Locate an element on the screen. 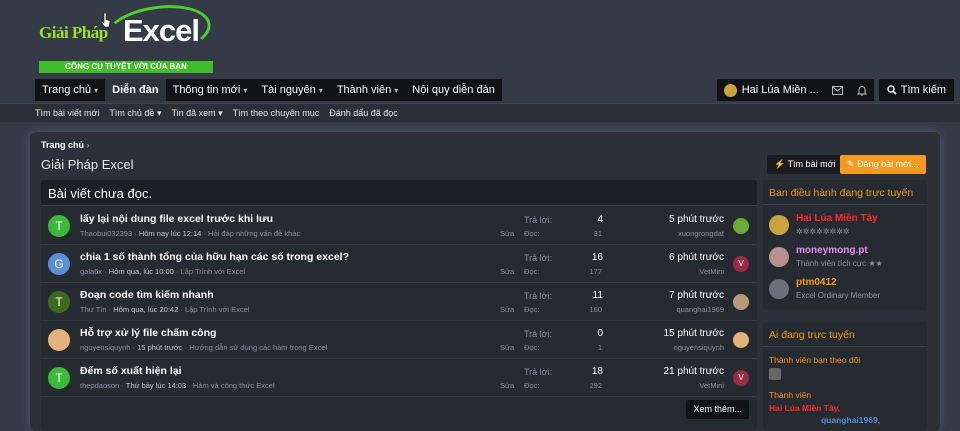  tab-home: Trang chủ ▾ is located at coordinates (70, 90).